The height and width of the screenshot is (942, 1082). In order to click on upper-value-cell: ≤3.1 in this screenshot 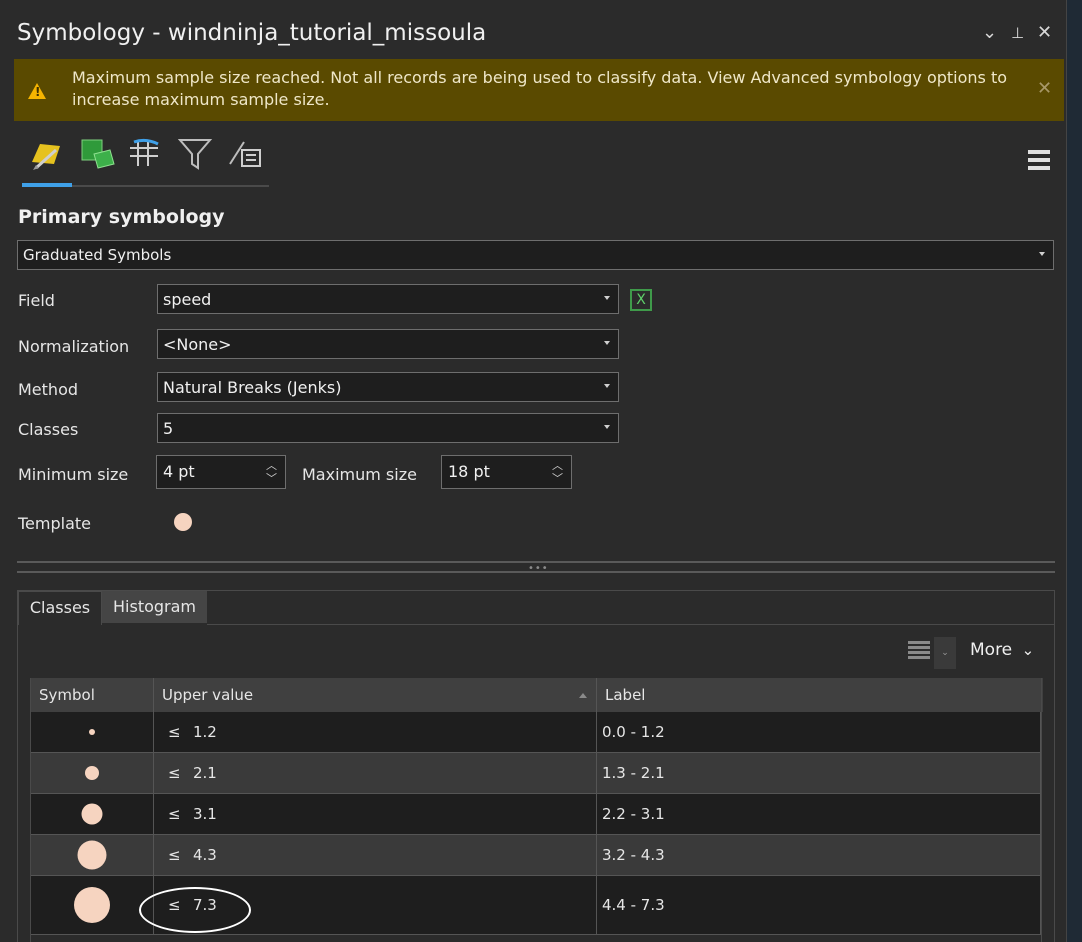, I will do `click(375, 814)`.